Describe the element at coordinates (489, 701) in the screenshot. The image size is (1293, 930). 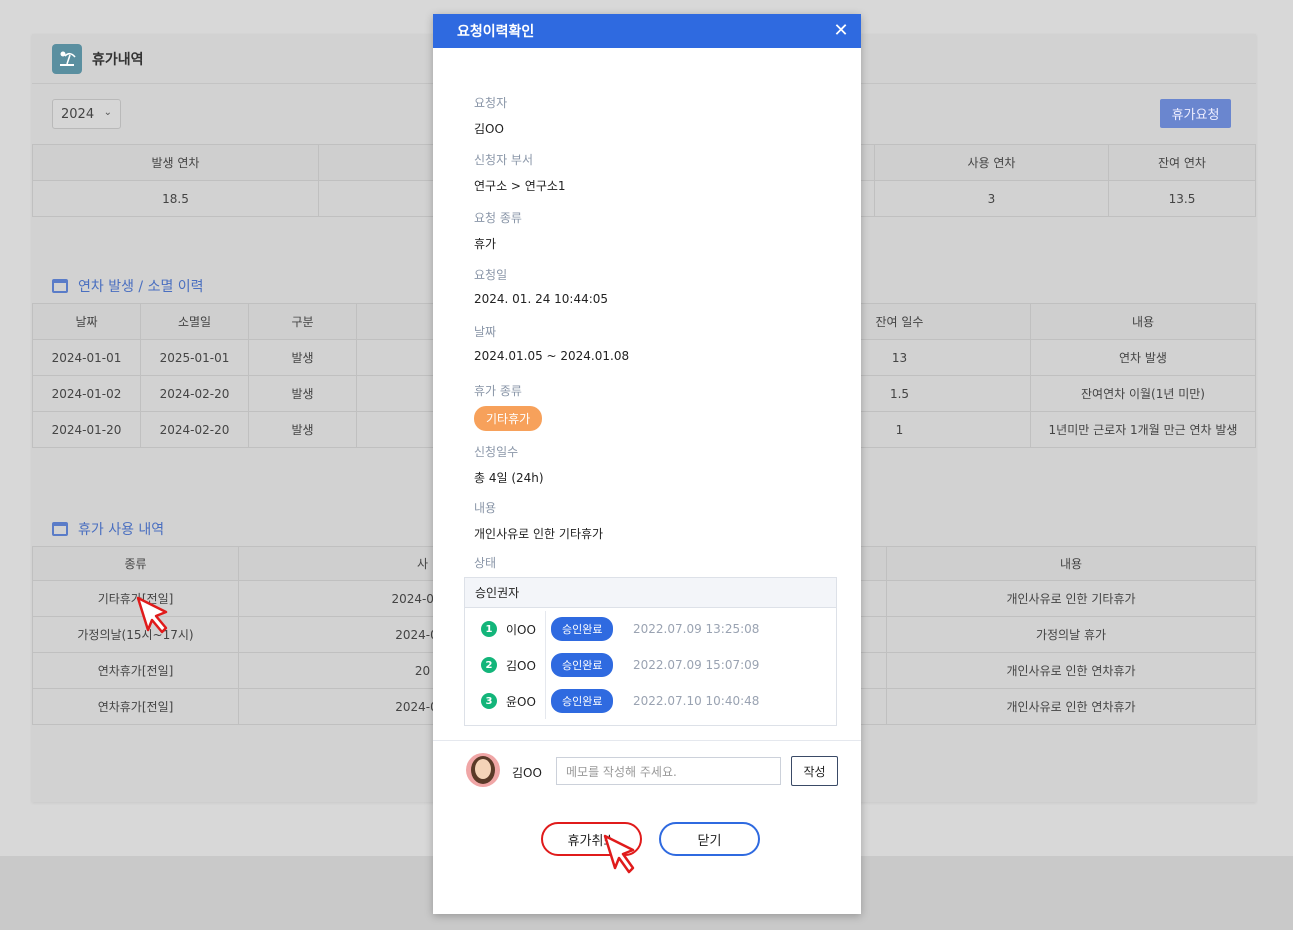
I see `step-number-badge: 3` at that location.